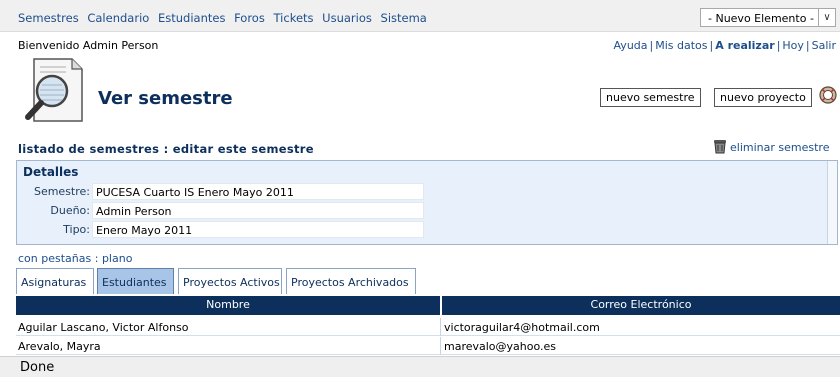 The width and height of the screenshot is (840, 377). I want to click on today-link: Hoy, so click(793, 45).